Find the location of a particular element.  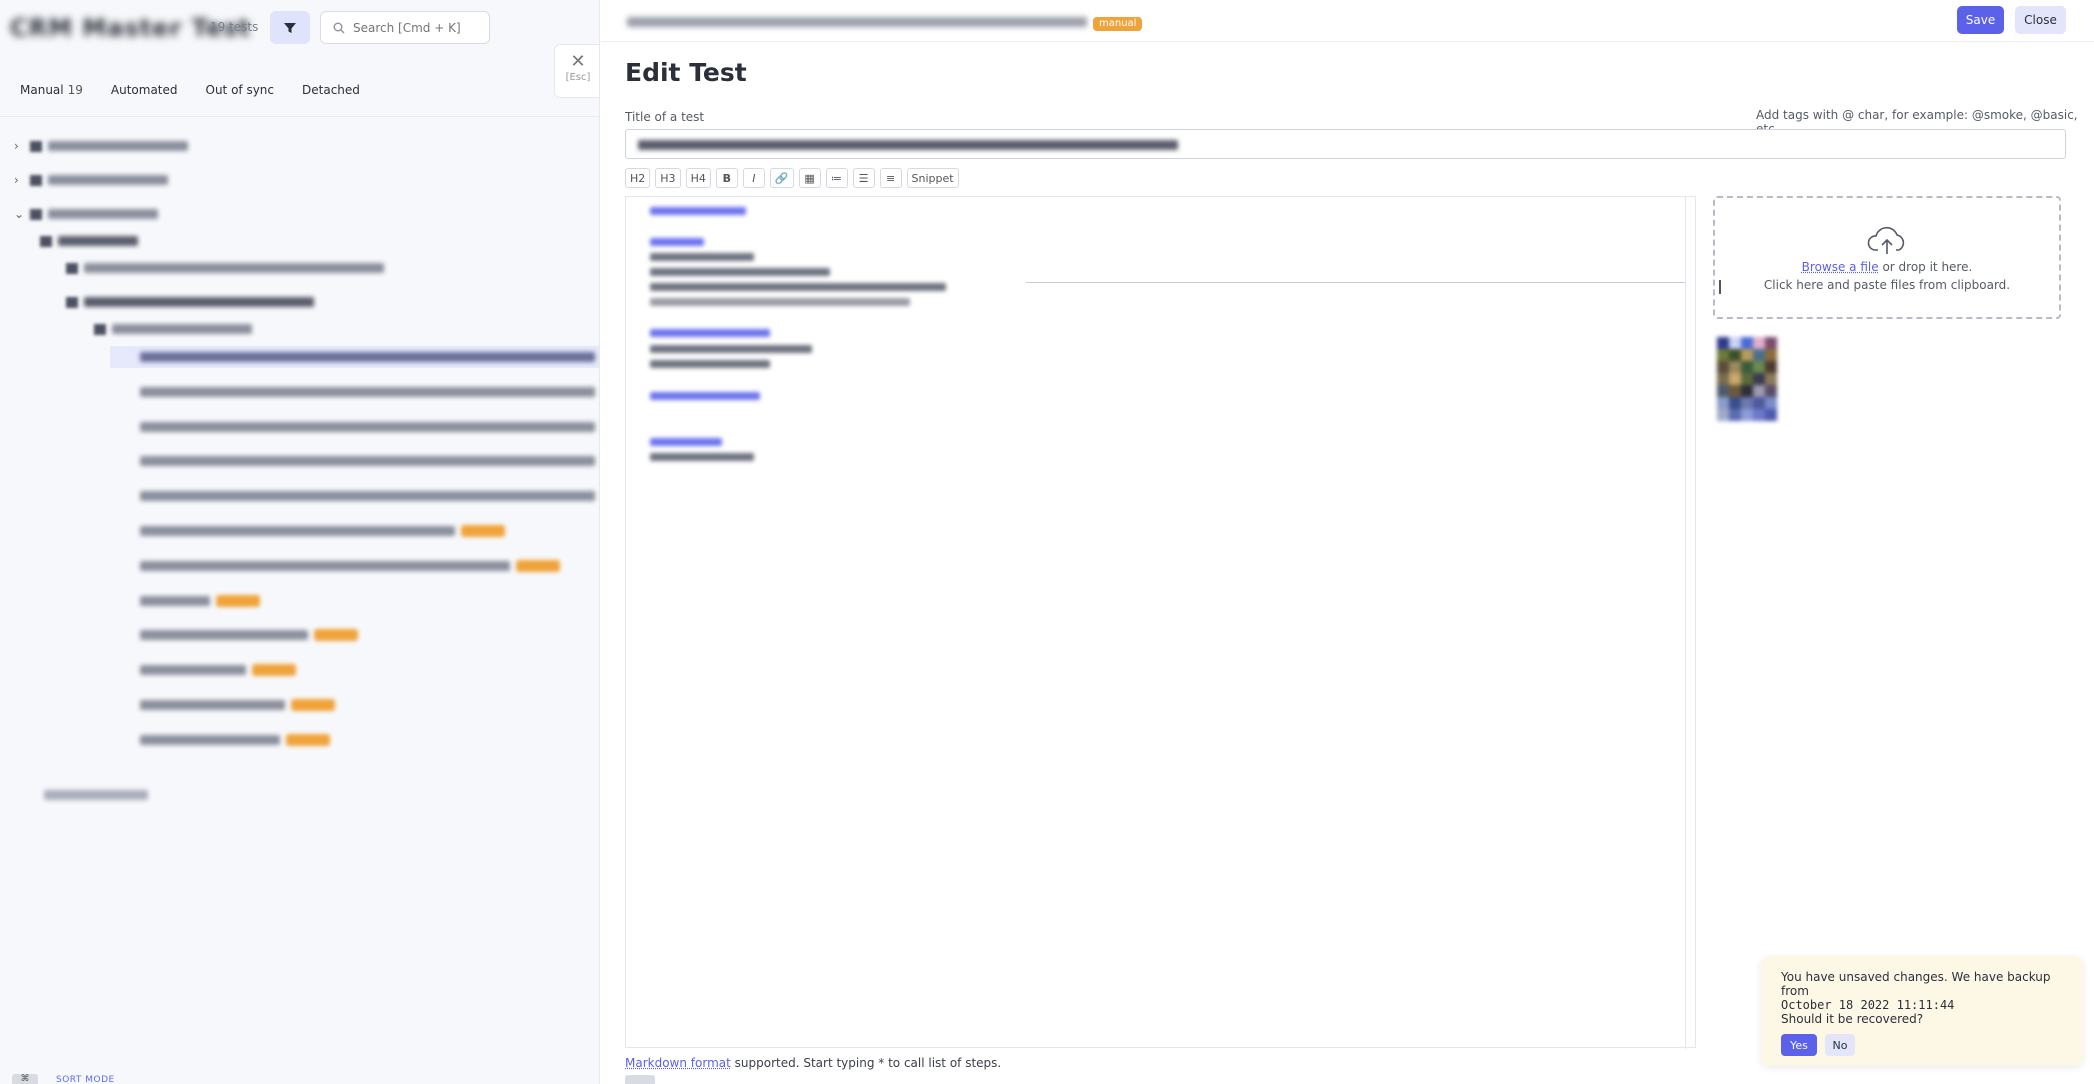

recover-question: Should it be recovered? is located at coordinates (1922, 1019).